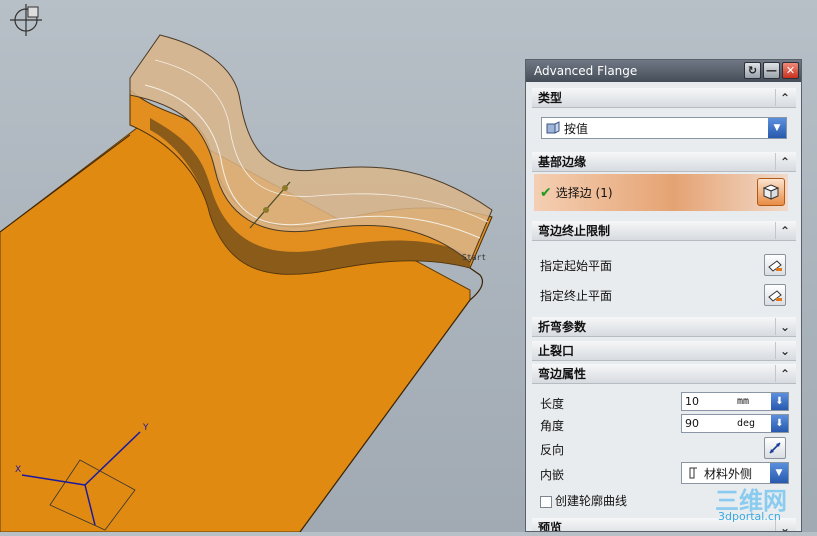  I want to click on section-relief: 止裂口 ⌄, so click(664, 351).